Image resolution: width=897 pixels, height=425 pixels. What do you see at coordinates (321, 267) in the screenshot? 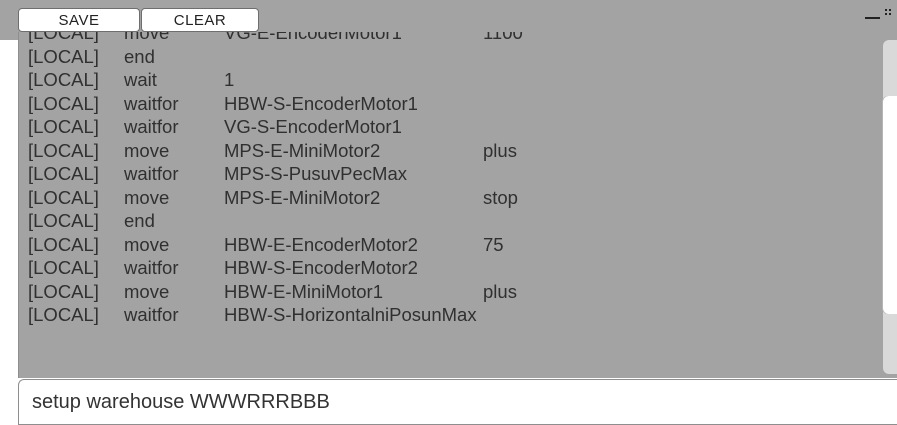
I see `log-argument: HBW-S-EncoderMotor2` at bounding box center [321, 267].